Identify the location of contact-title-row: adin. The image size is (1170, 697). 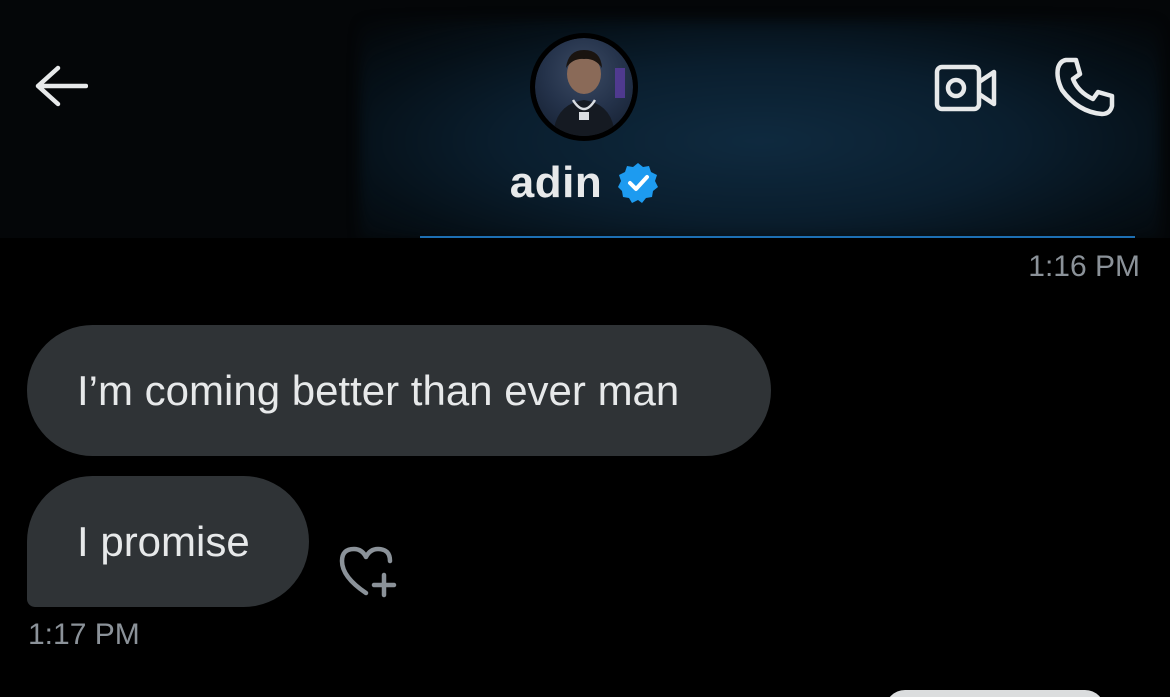
(585, 183).